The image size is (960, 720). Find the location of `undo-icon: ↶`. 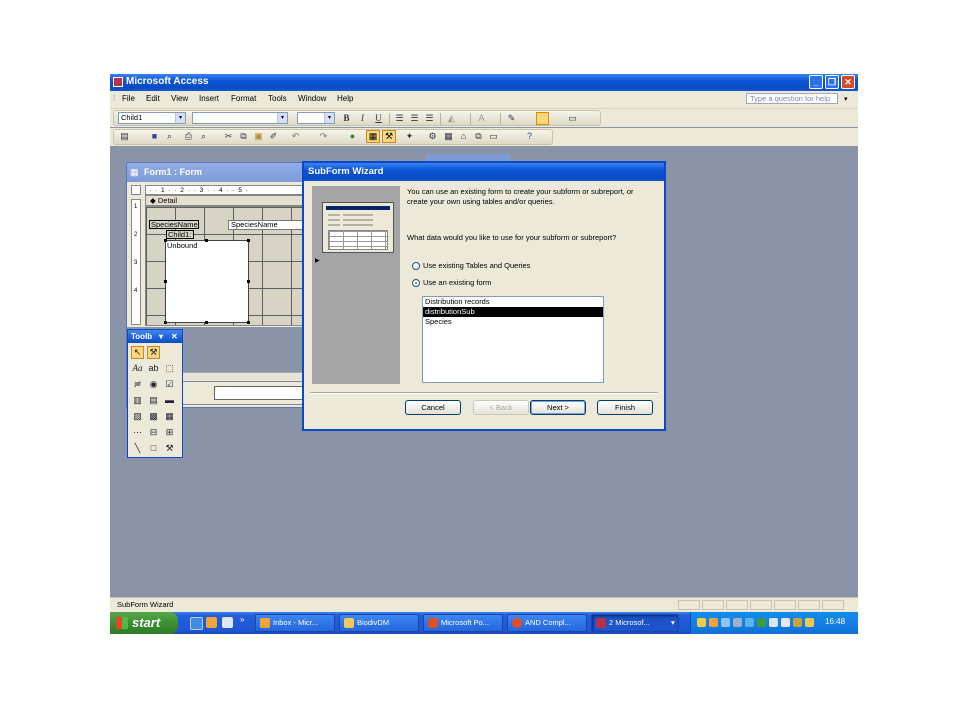

undo-icon: ↶ is located at coordinates (295, 136).